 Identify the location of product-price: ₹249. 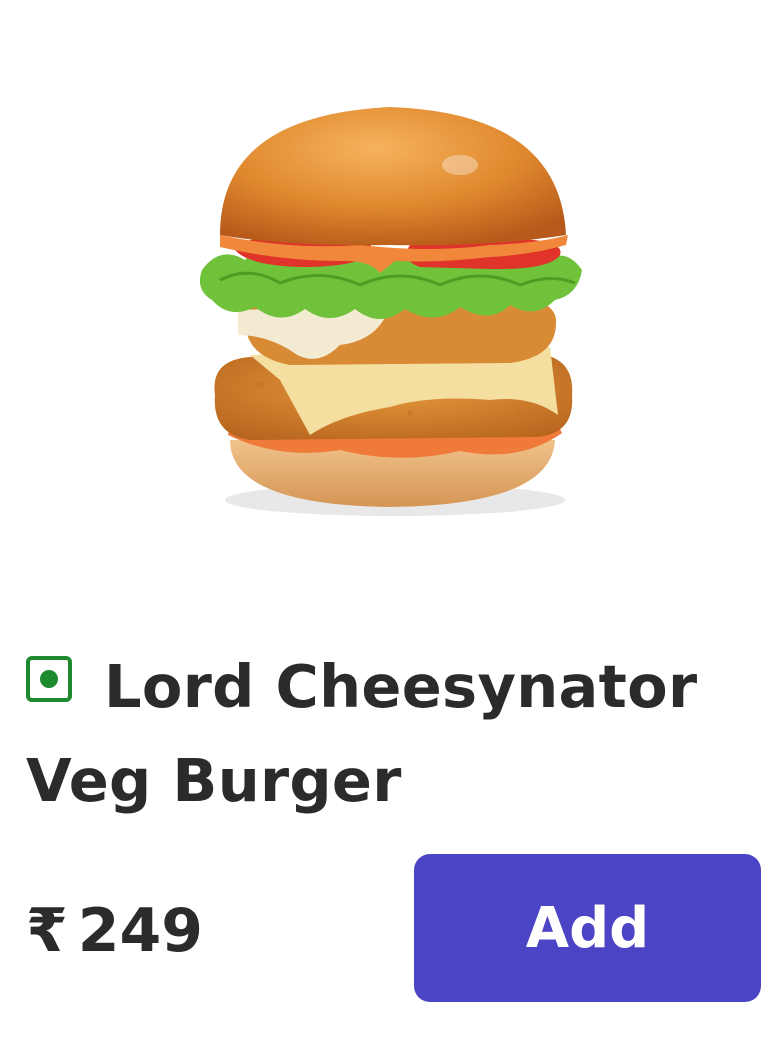
(114, 931).